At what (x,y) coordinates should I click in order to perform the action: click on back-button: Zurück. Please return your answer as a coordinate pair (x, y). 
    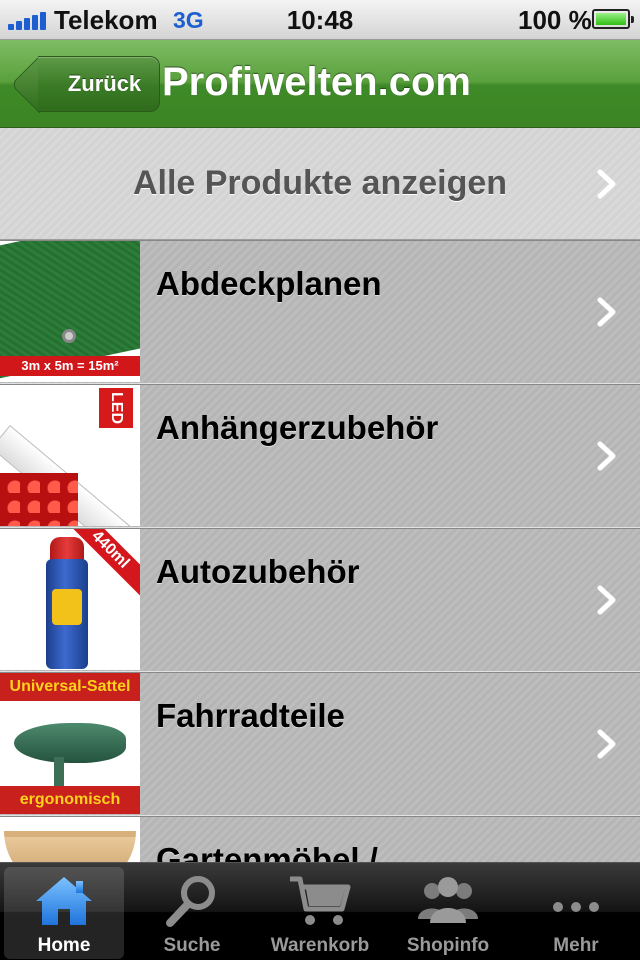
    Looking at the image, I should click on (99, 84).